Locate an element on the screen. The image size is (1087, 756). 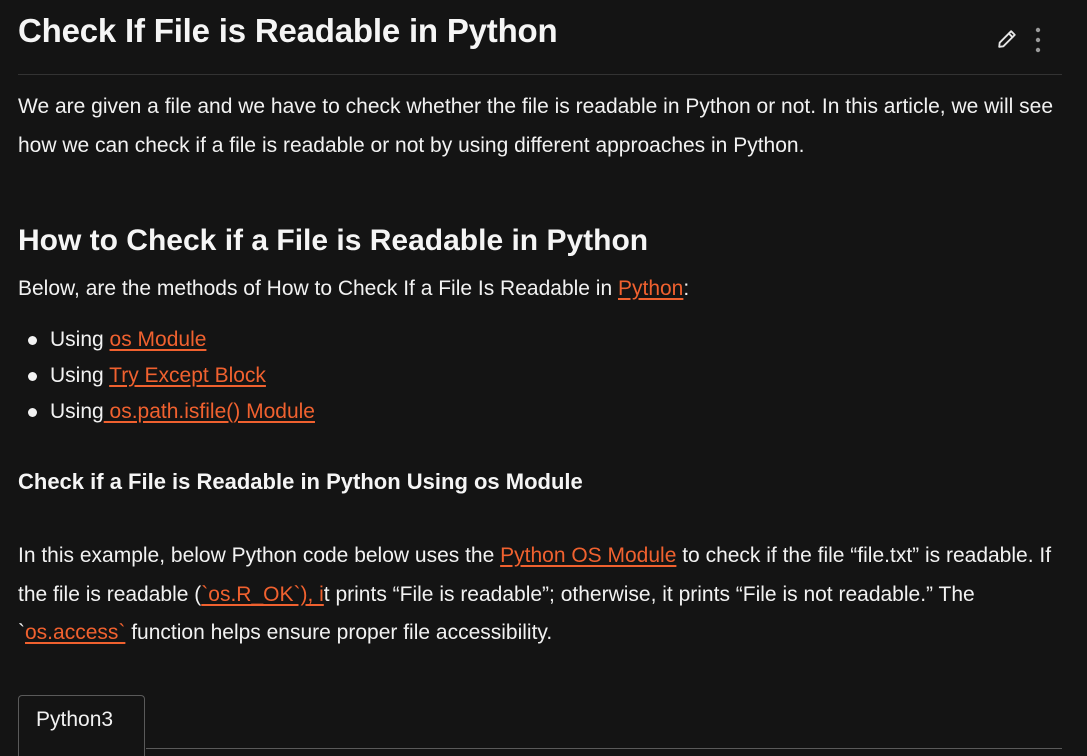
vertical-dots-icon is located at coordinates (1038, 40).